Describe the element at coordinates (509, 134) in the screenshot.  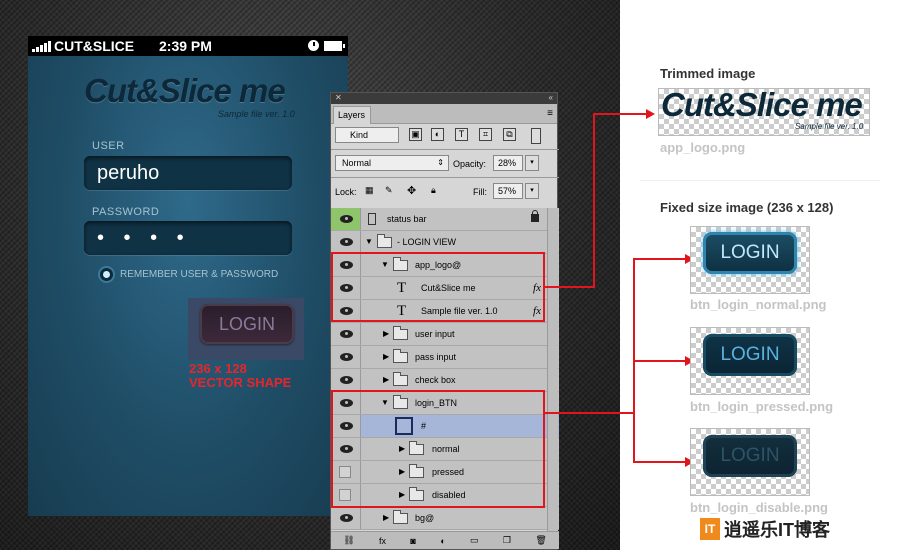
I see `smart-object-filter-icon: ⧉` at that location.